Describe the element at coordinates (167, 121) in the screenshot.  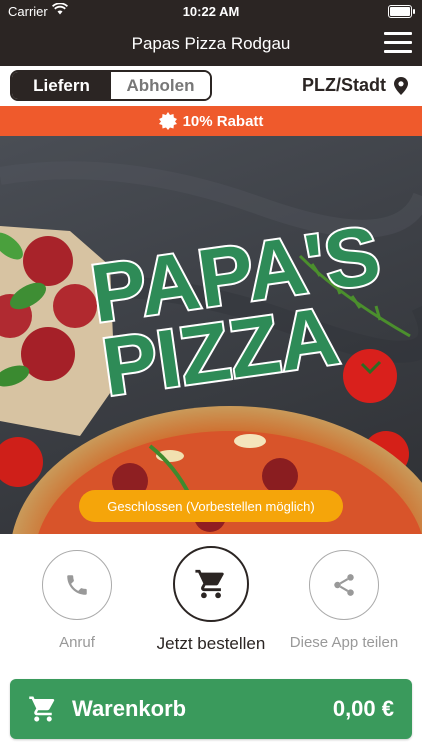
I see `discount-badge-icon` at that location.